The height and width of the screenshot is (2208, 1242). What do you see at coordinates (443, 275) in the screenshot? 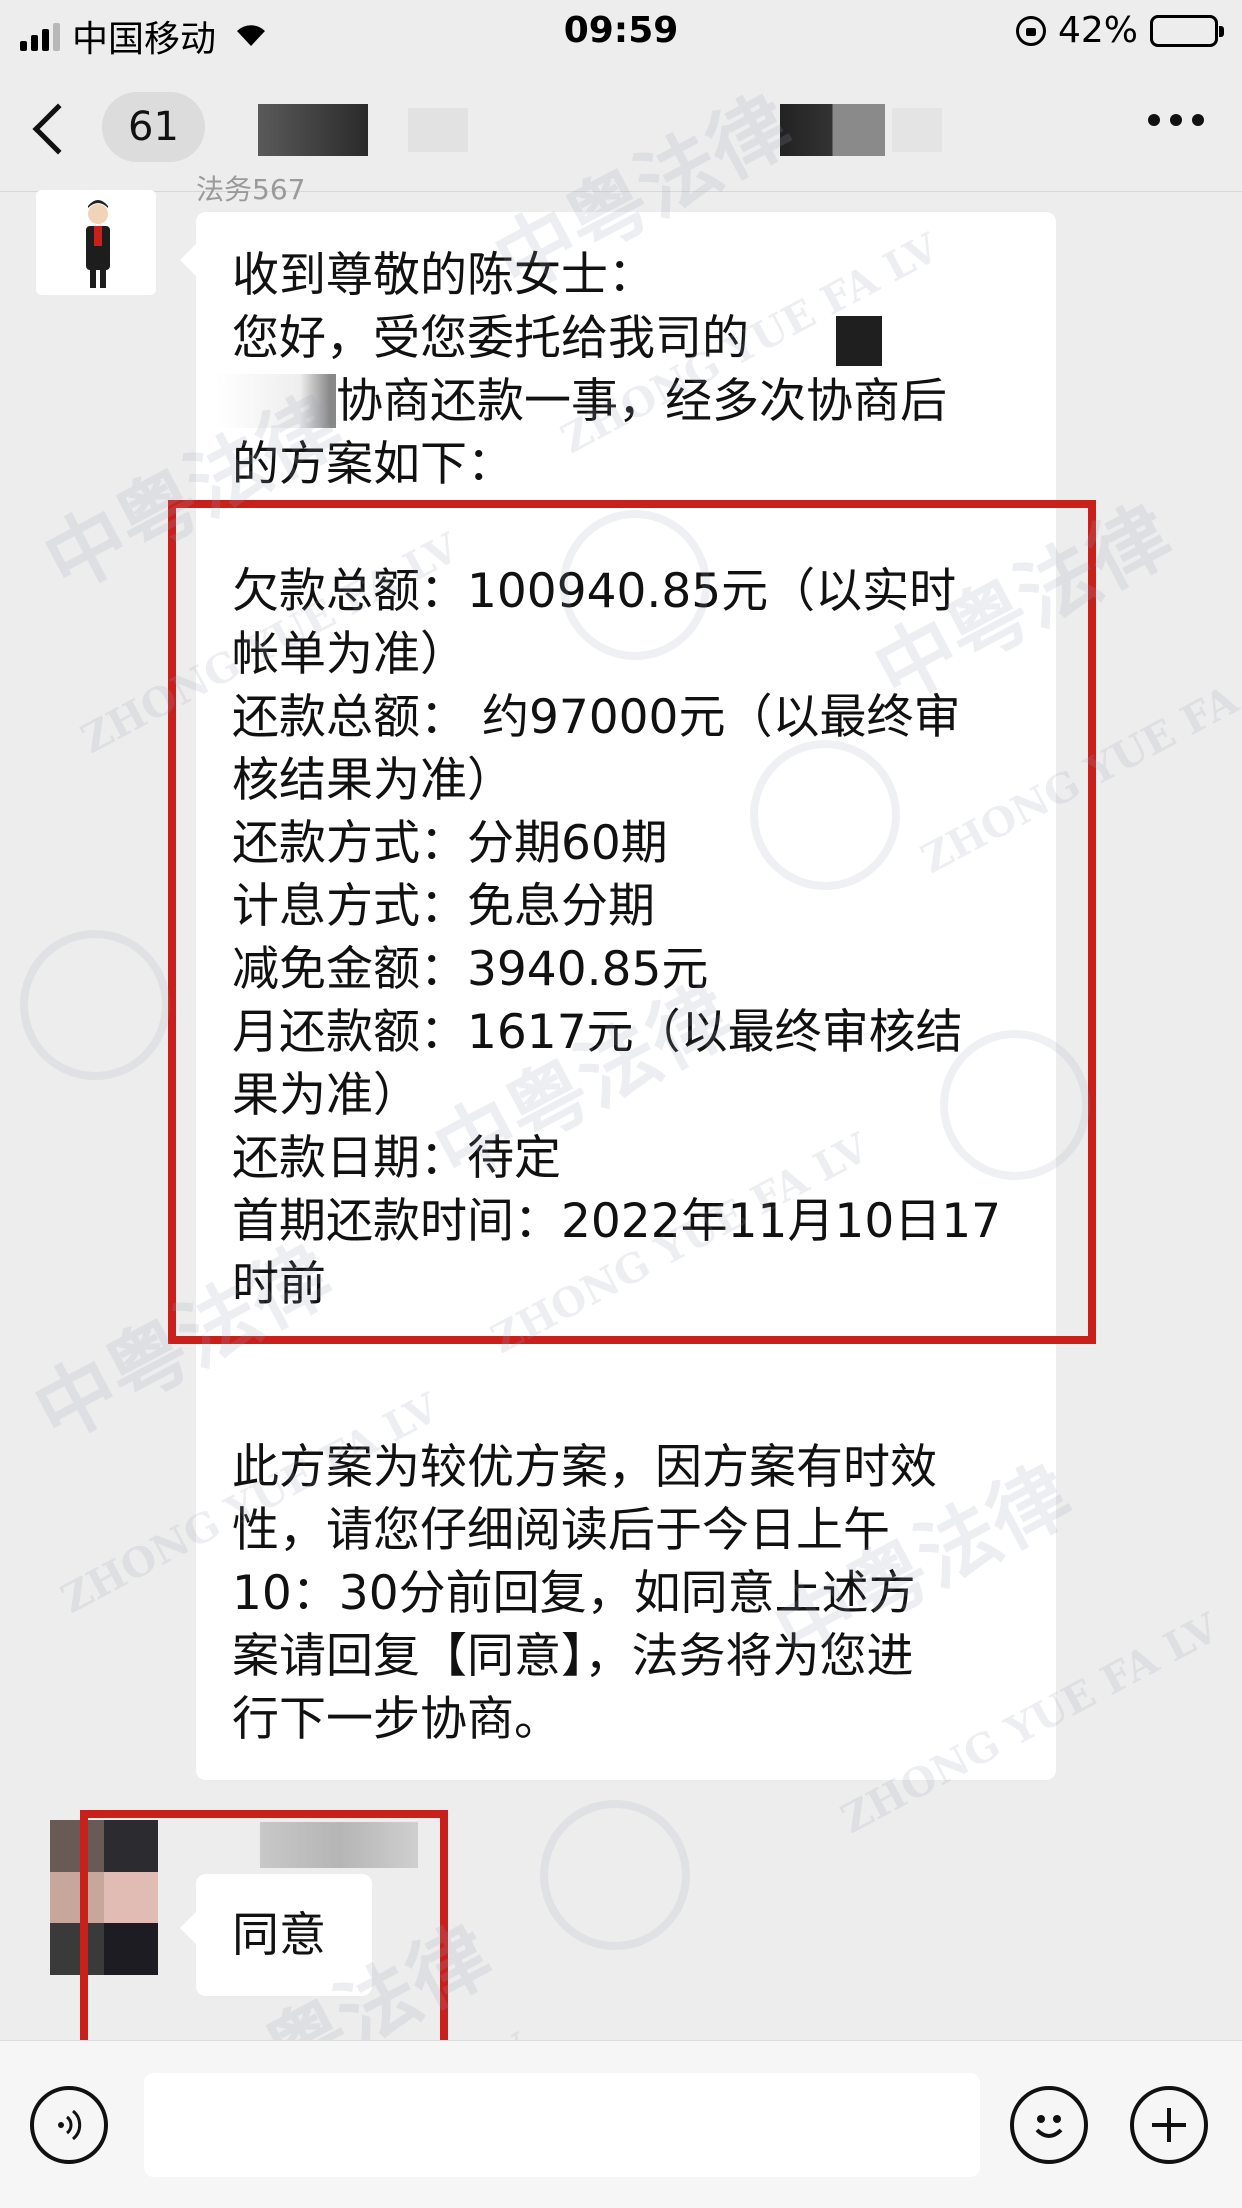
I see `intro-line: 收到尊敬的陈女士：` at bounding box center [443, 275].